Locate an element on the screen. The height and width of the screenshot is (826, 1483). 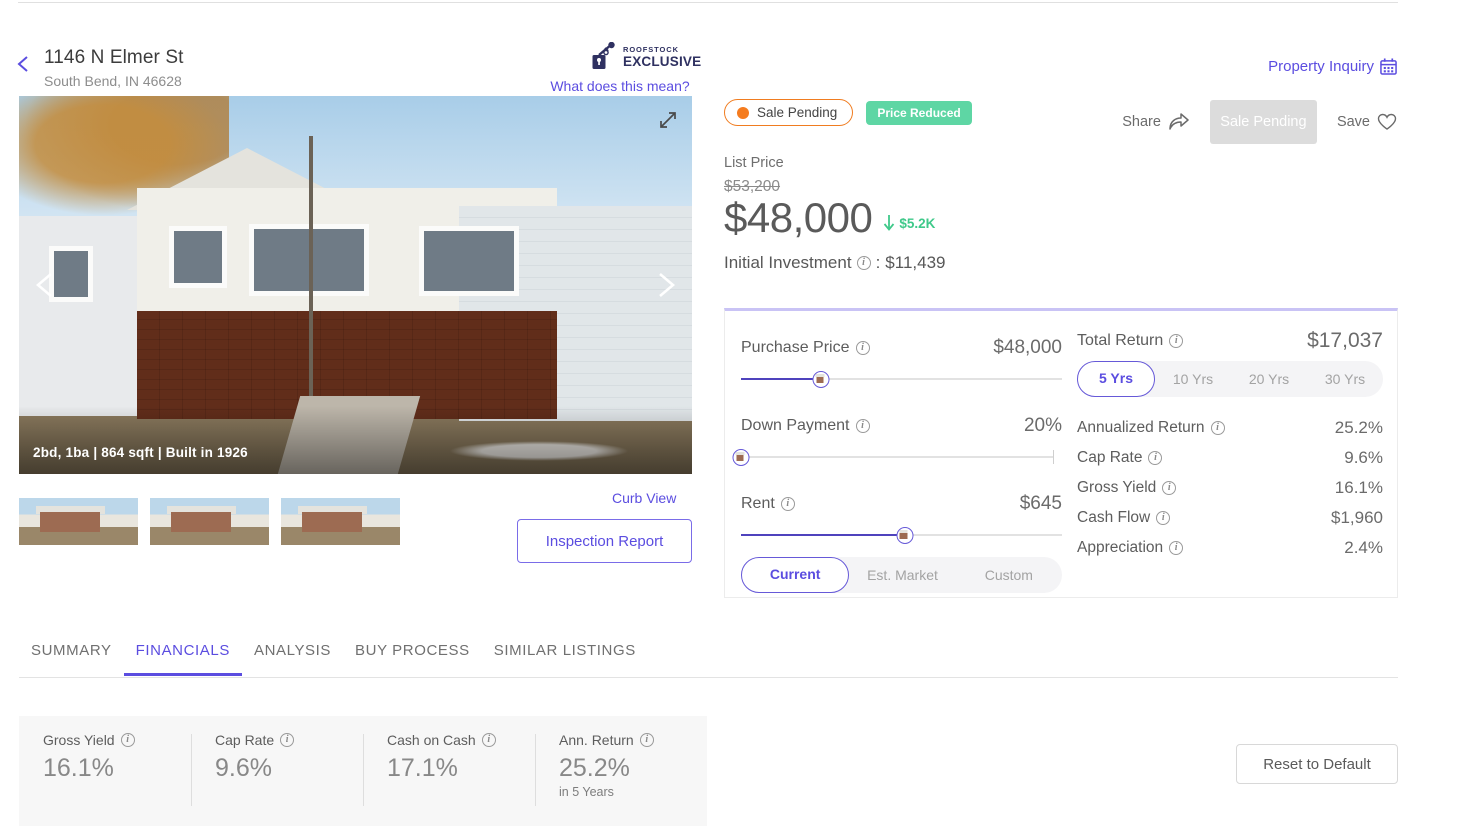
purchase-price-slider is located at coordinates (901, 379).